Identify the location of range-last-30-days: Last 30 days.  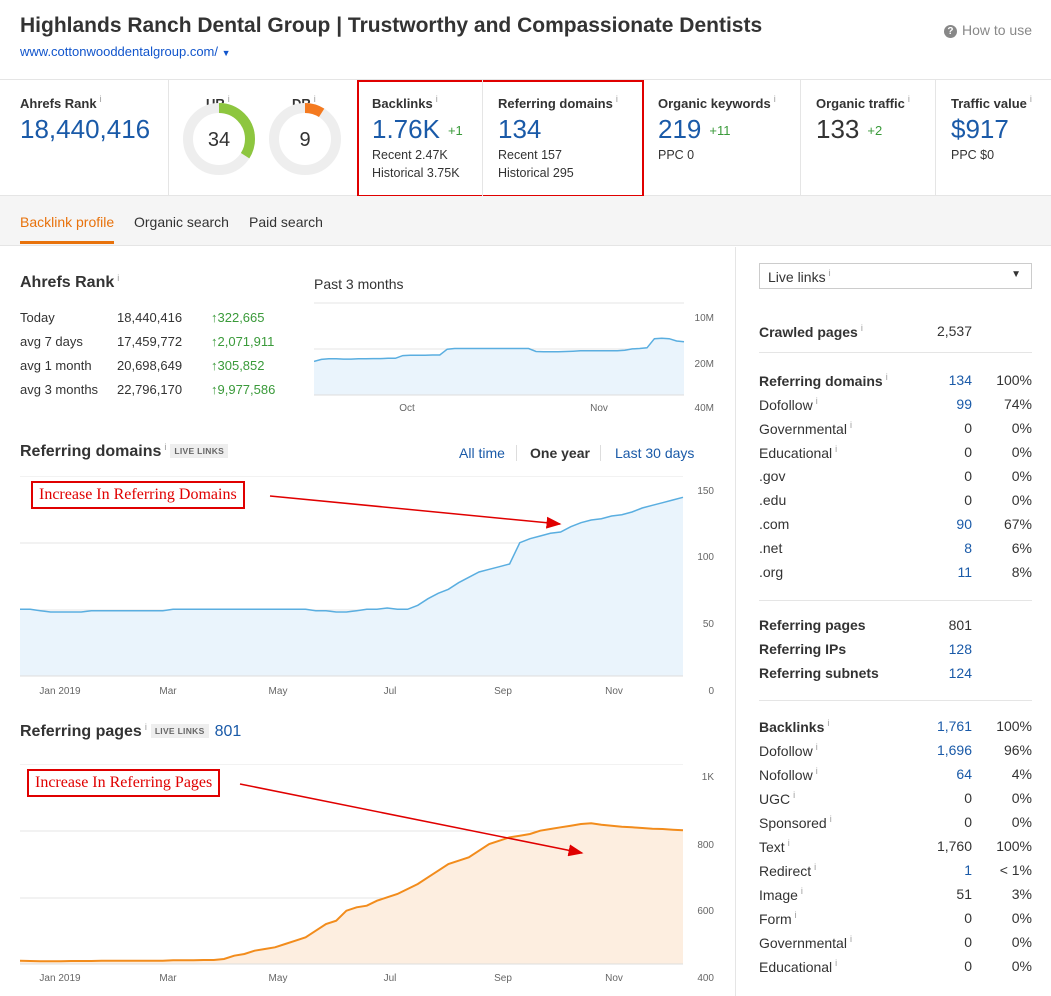
(654, 453).